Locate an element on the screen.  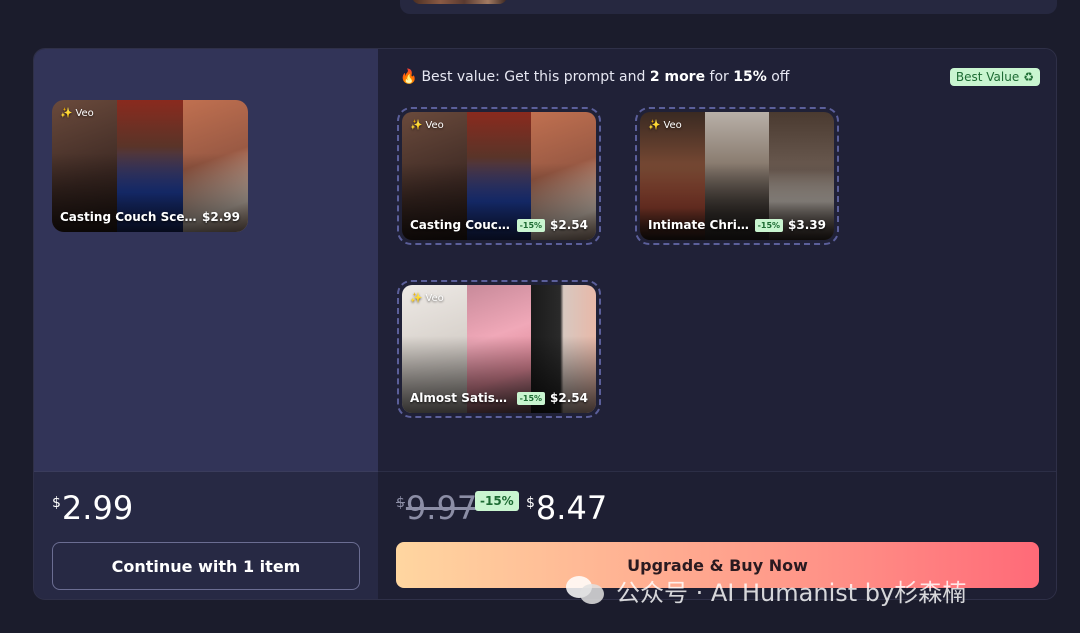
offer-text-mid: for is located at coordinates (719, 77).